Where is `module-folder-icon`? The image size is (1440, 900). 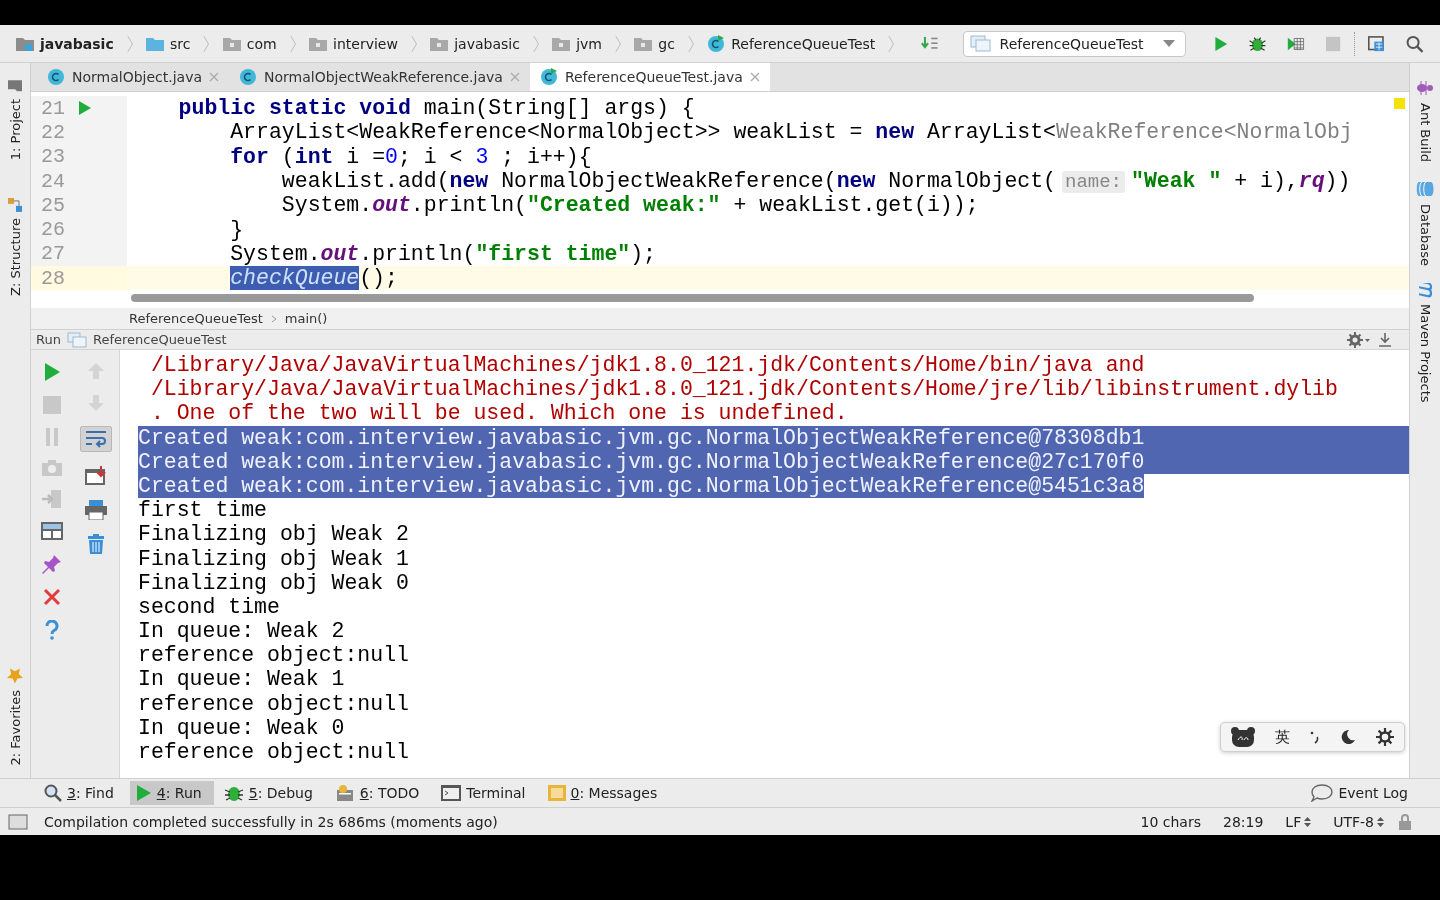
module-folder-icon is located at coordinates (25, 43).